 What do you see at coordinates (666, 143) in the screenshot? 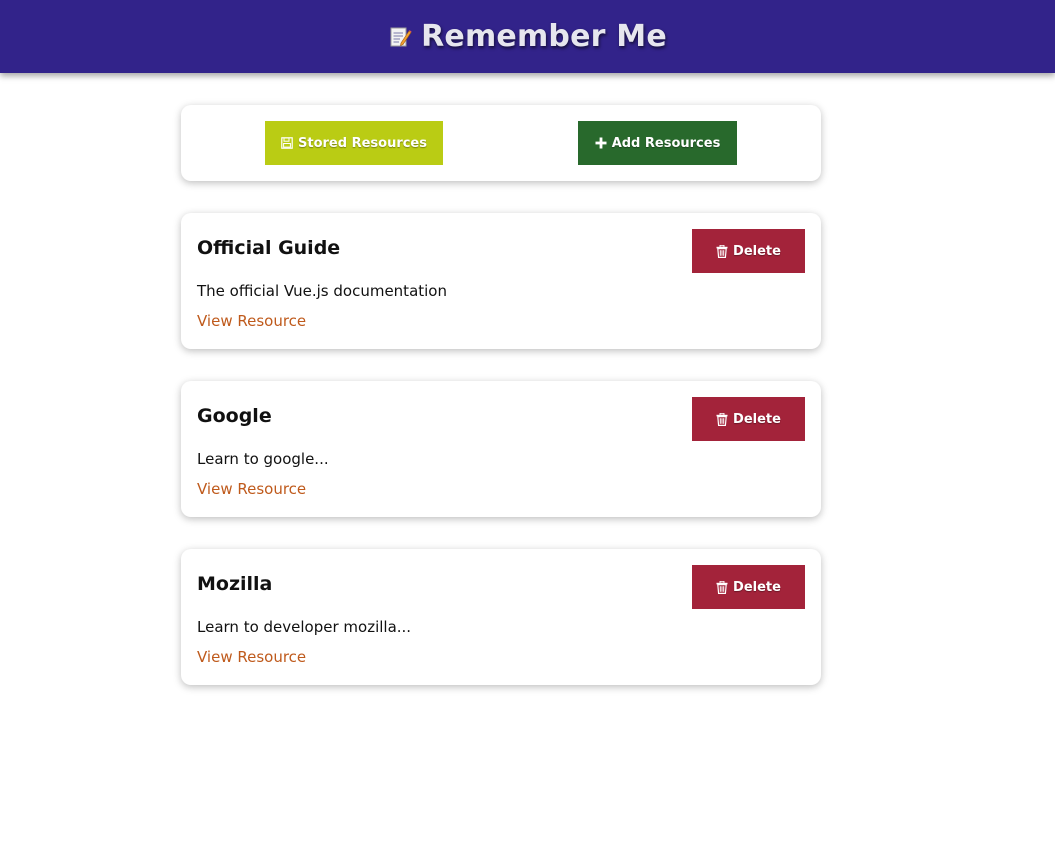
I see `add-resources-label: Add Resources` at bounding box center [666, 143].